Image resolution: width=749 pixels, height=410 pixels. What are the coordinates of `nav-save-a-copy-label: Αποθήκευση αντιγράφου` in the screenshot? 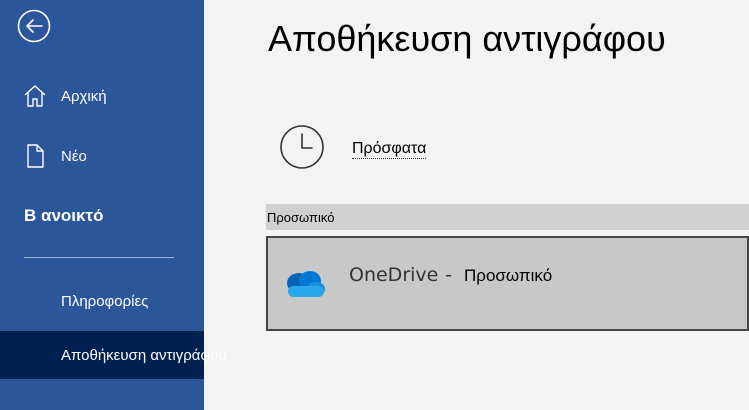 It's located at (144, 355).